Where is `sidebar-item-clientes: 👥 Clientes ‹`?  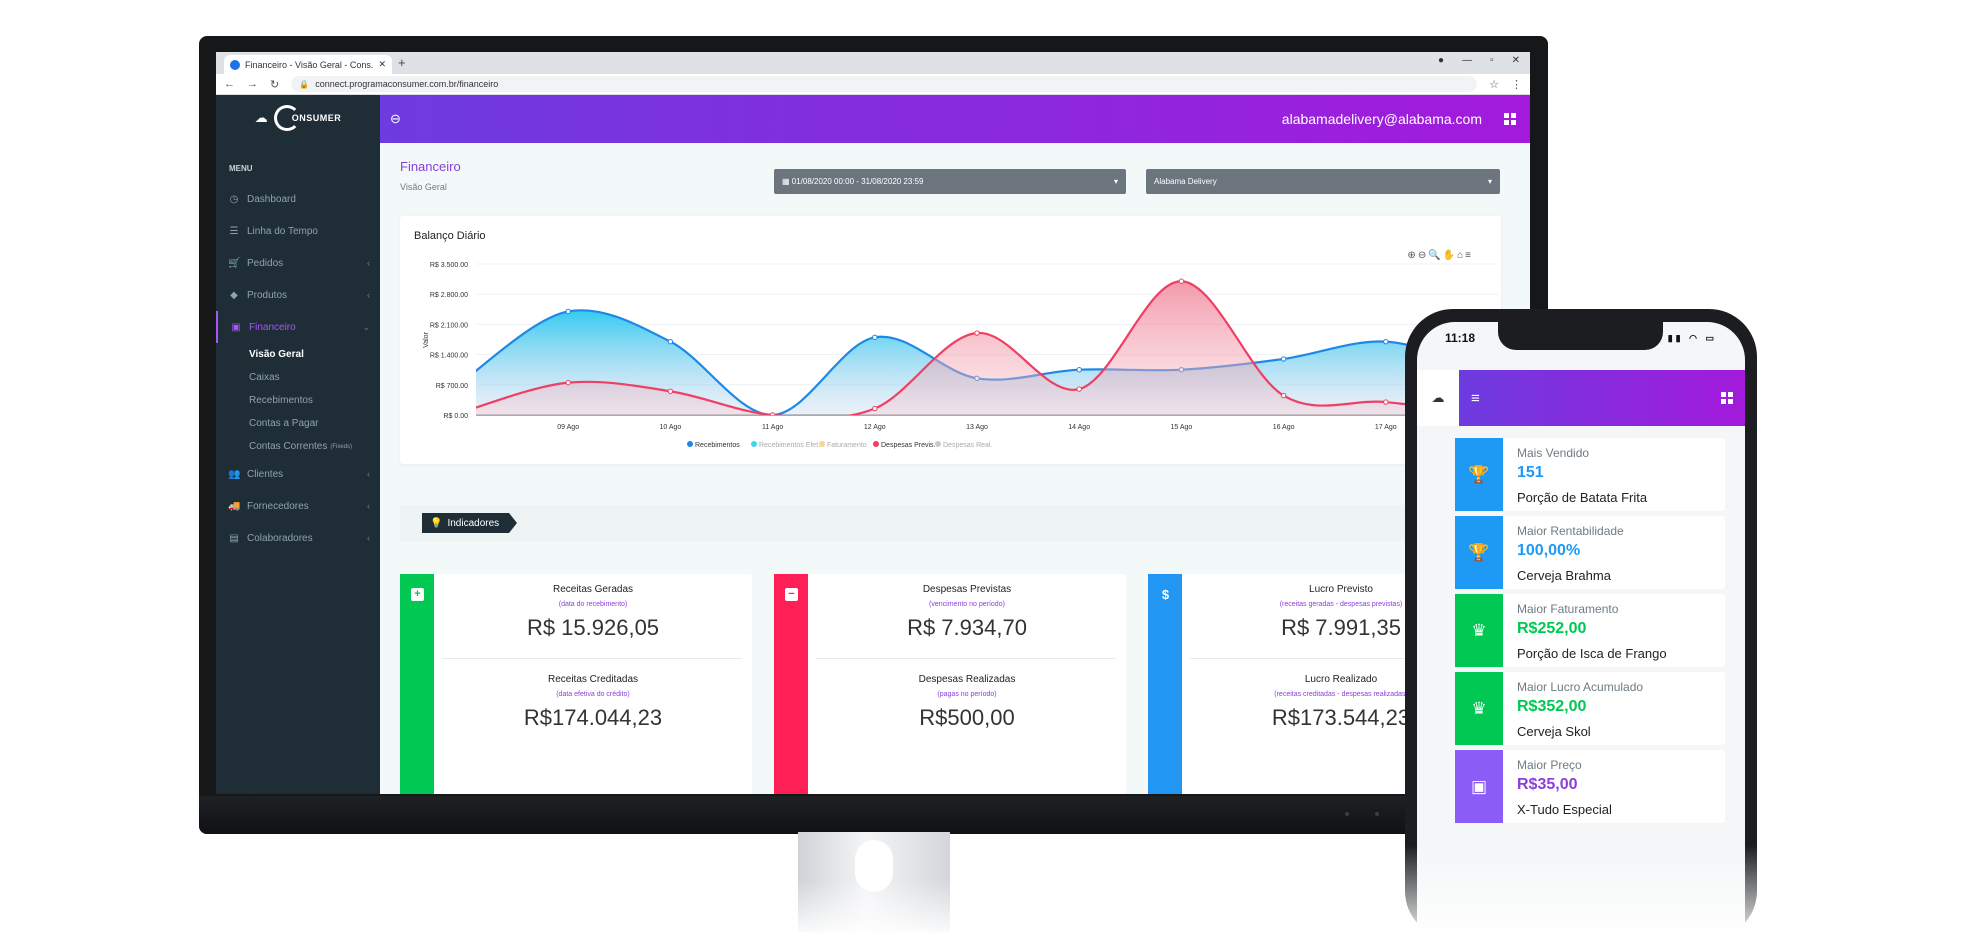
sidebar-item-clientes: 👥 Clientes ‹ is located at coordinates (298, 474).